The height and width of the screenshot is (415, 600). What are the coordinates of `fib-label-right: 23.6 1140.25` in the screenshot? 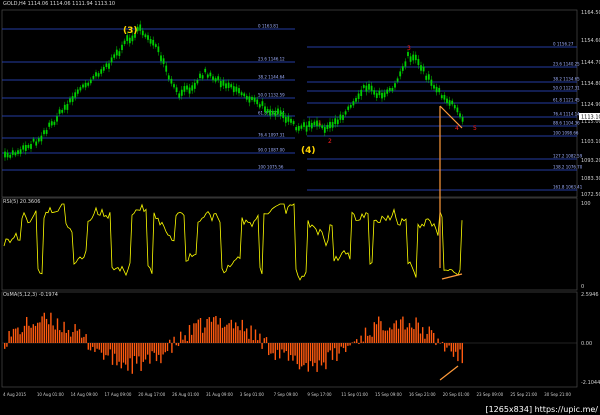 It's located at (566, 64).